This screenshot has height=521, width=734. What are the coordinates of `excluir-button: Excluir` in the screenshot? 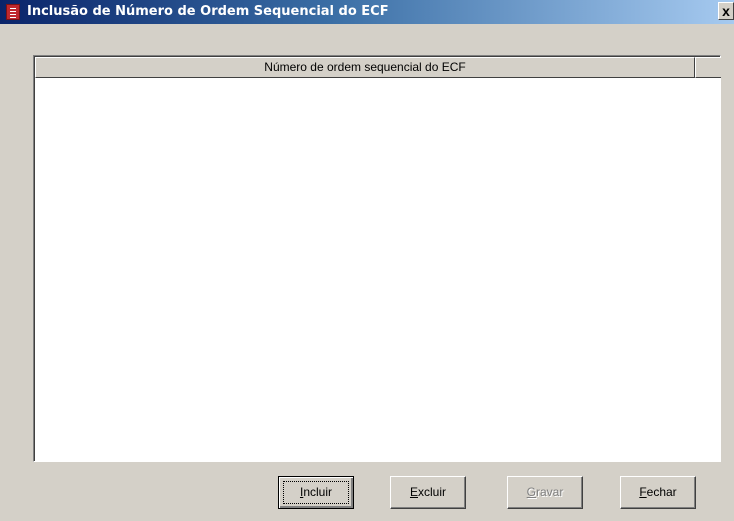 It's located at (428, 492).